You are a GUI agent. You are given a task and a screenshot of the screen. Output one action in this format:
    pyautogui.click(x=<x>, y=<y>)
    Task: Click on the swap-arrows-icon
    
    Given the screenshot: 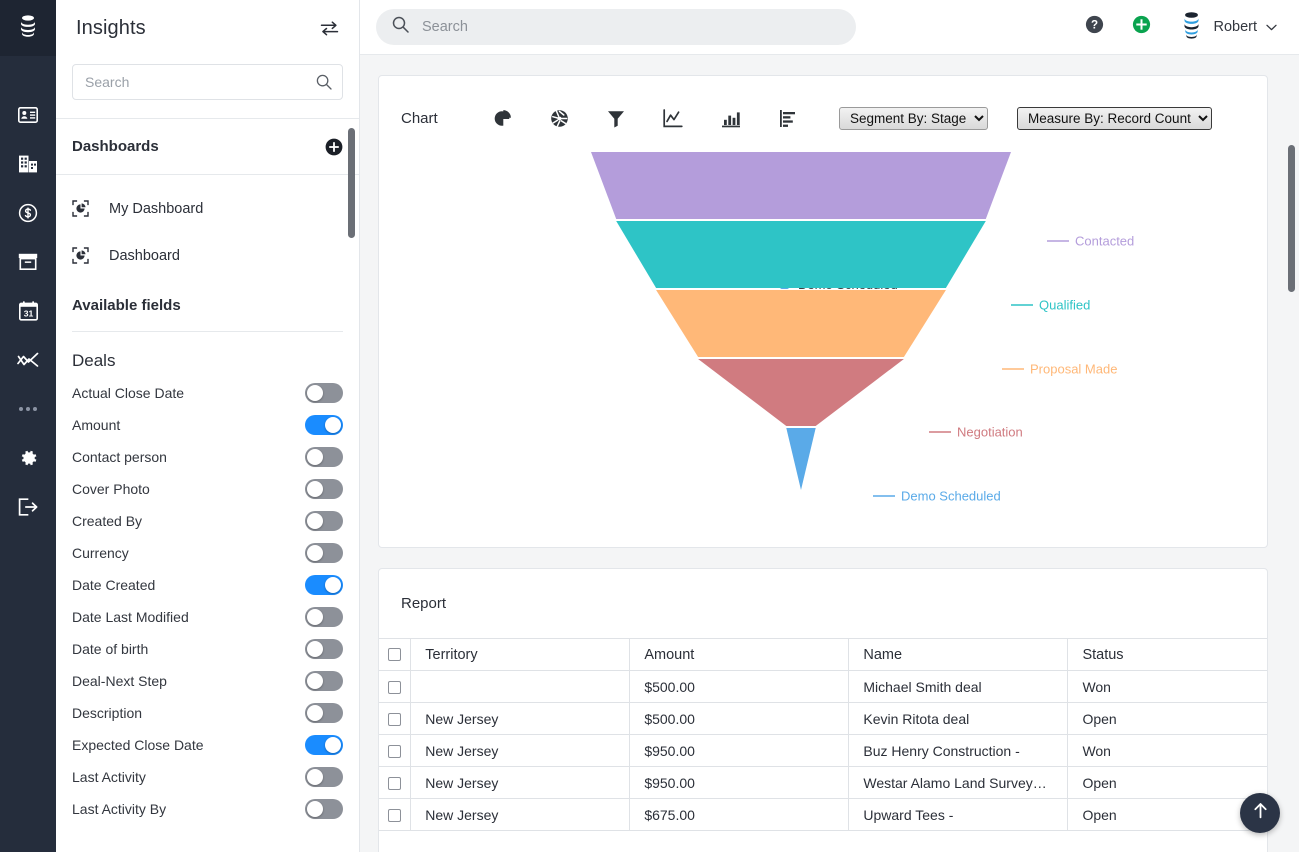 What is the action you would take?
    pyautogui.click(x=329, y=28)
    